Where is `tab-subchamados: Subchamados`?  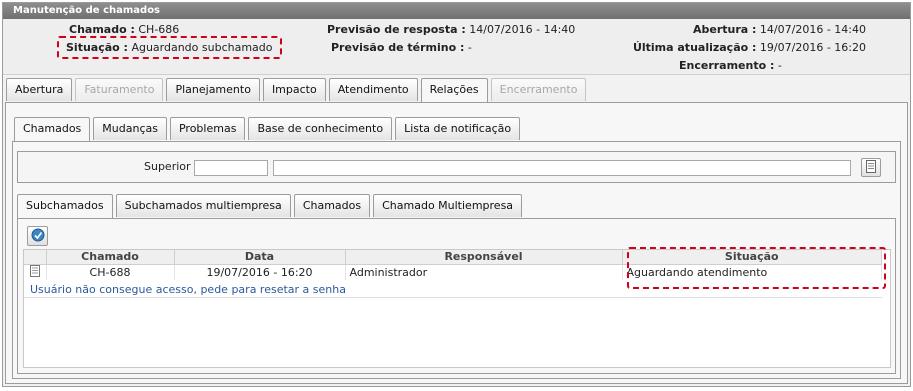
tab-subchamados: Subchamados is located at coordinates (65, 206).